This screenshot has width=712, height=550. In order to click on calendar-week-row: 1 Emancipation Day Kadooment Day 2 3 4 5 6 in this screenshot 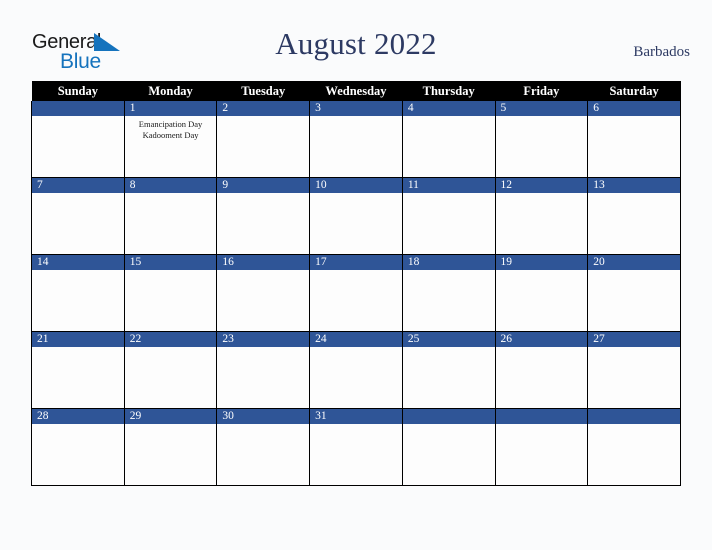, I will do `click(356, 139)`.